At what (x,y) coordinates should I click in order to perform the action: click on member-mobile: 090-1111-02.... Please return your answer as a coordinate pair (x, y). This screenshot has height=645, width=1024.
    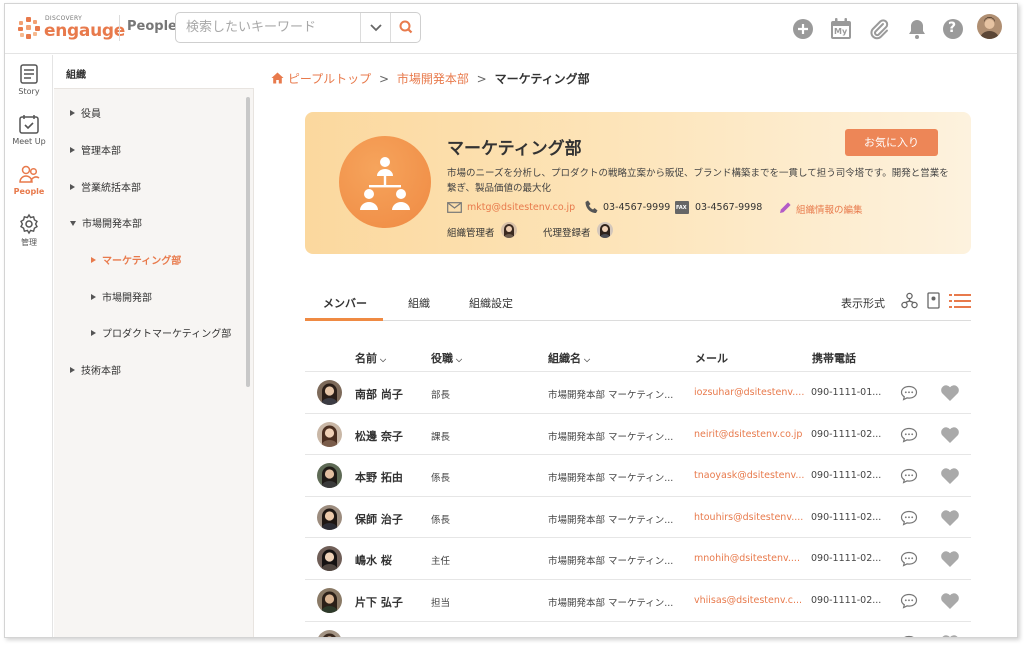
    Looking at the image, I should click on (846, 559).